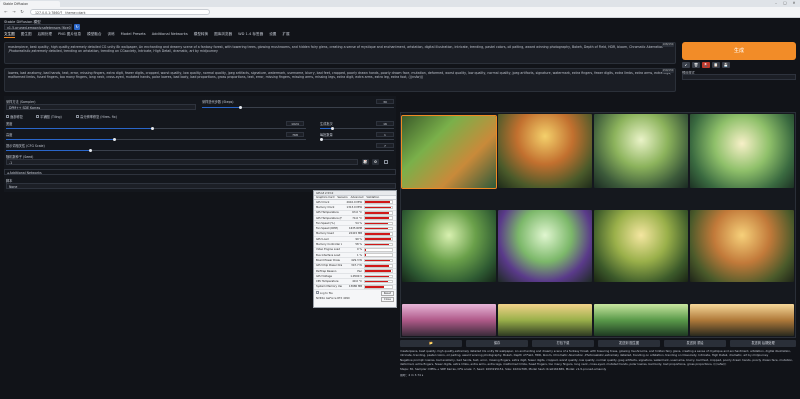 The width and height of the screenshot is (800, 399). What do you see at coordinates (668, 71) in the screenshot?
I see `negative-token-counter: 150/150` at bounding box center [668, 71].